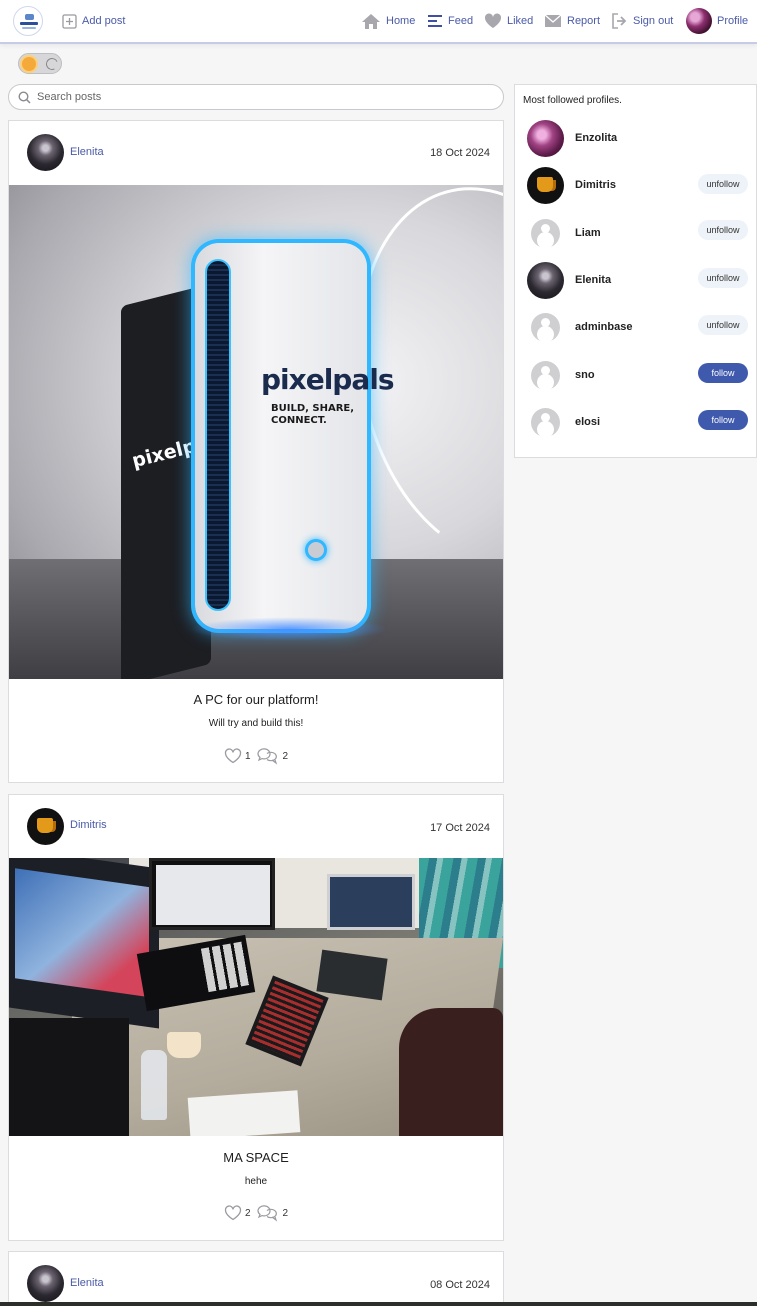  I want to click on sun-icon, so click(29, 64).